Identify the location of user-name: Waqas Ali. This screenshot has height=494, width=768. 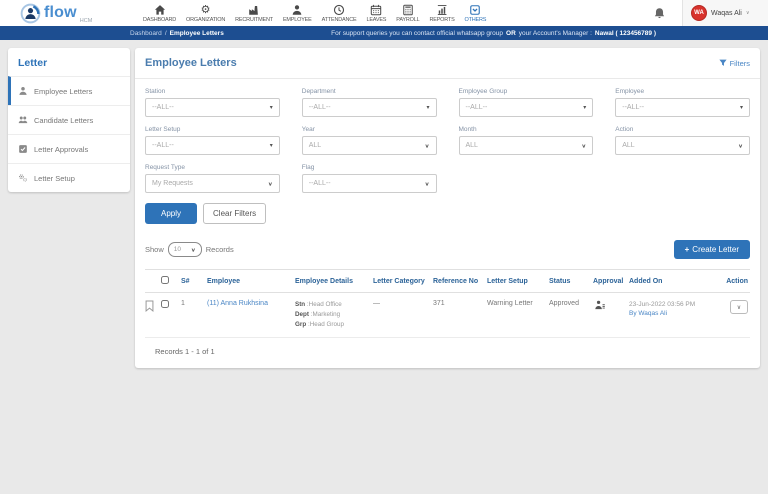
(726, 13).